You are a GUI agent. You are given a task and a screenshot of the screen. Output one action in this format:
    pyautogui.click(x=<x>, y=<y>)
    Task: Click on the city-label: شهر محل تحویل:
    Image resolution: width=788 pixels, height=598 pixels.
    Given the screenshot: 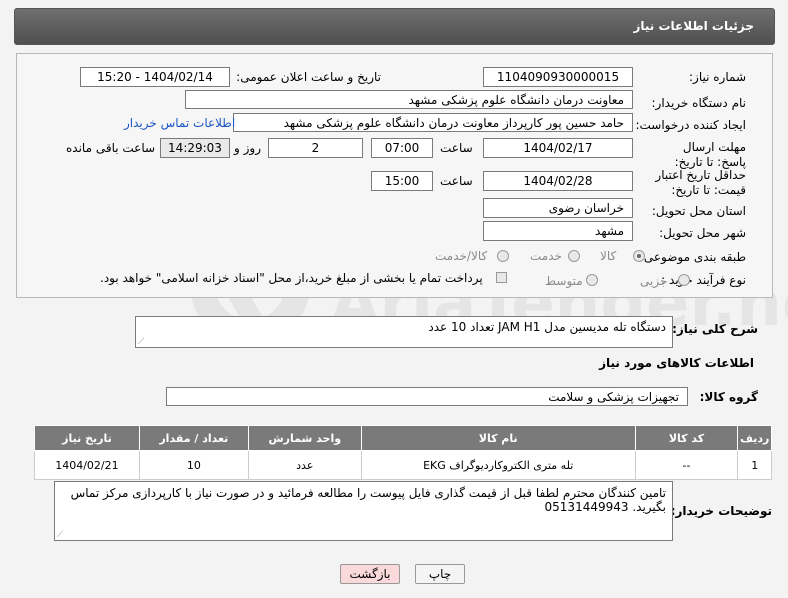 What is the action you would take?
    pyautogui.click(x=702, y=233)
    